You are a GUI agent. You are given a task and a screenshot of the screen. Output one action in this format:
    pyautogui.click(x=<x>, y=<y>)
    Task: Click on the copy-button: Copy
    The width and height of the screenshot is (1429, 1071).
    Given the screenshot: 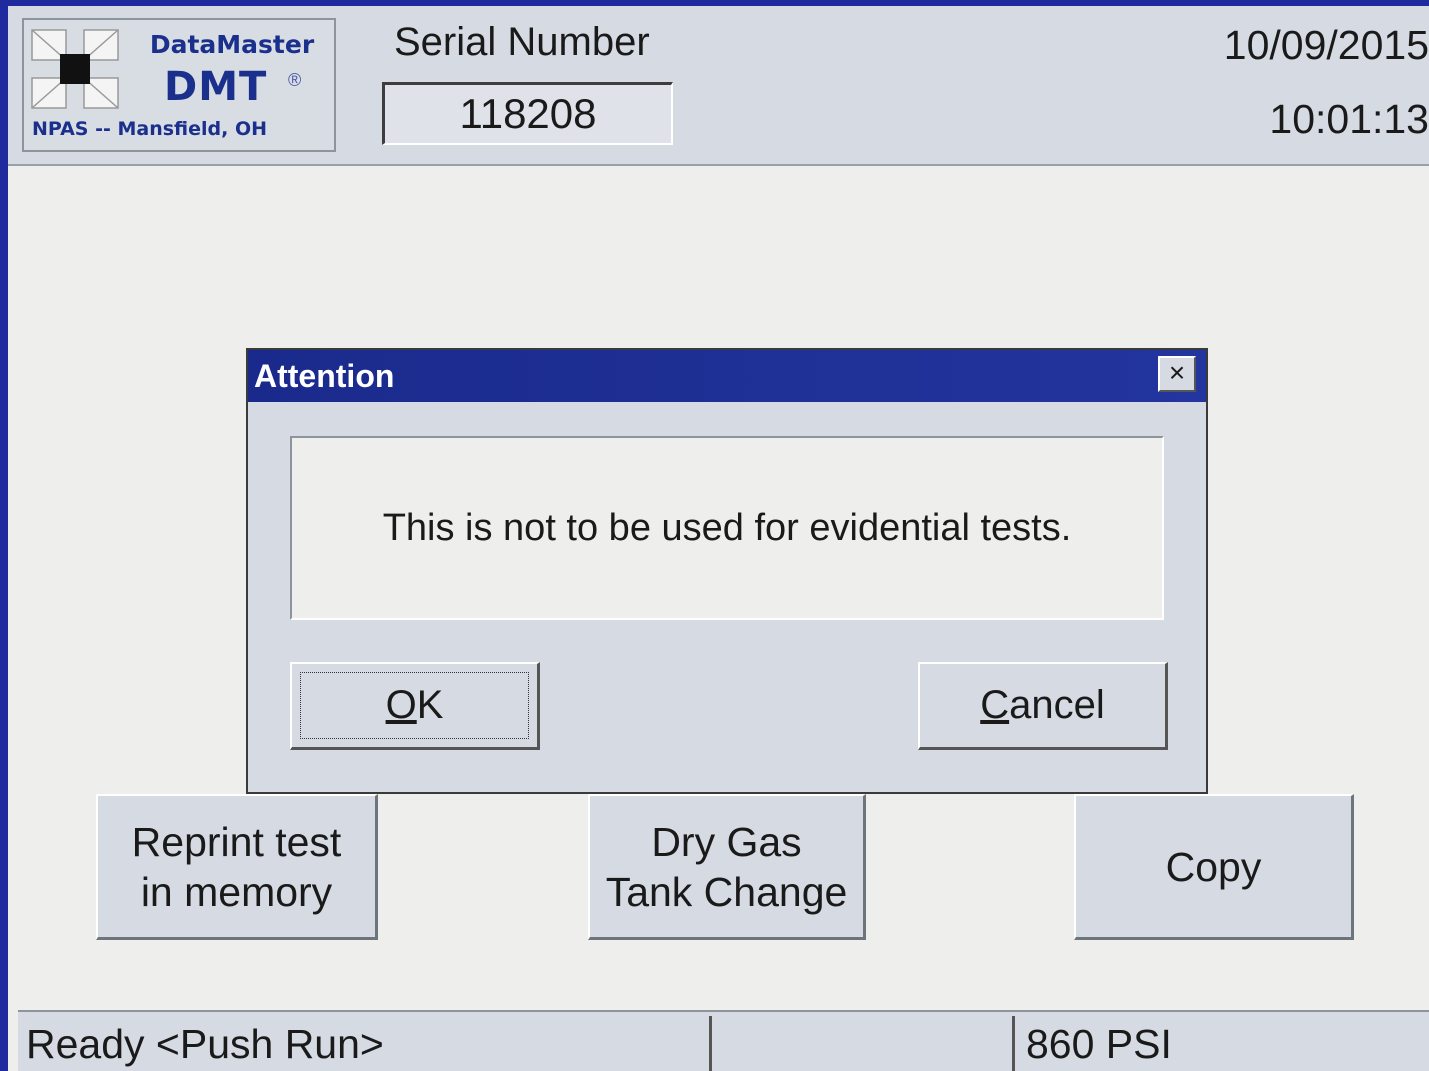 What is the action you would take?
    pyautogui.click(x=1214, y=867)
    